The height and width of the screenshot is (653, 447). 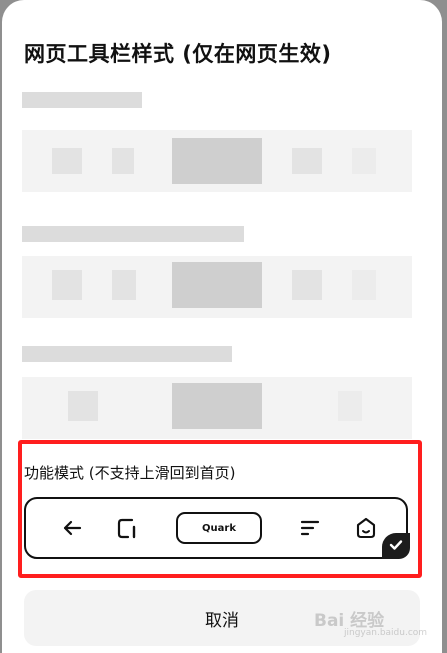 I want to click on option-2-preview-blurred, so click(x=217, y=287).